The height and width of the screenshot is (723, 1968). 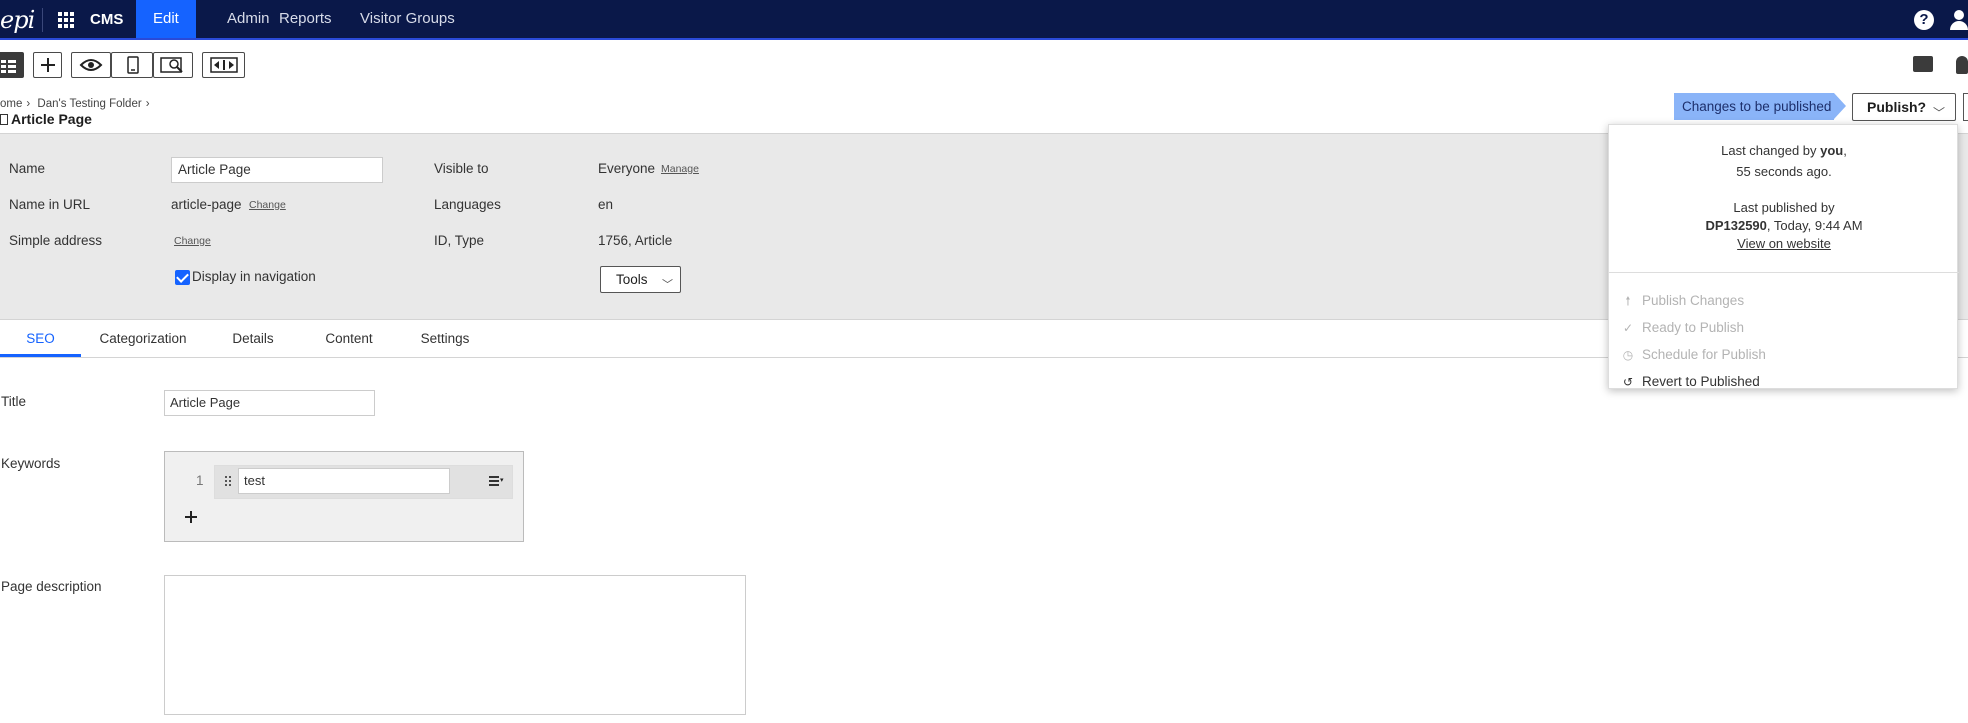 What do you see at coordinates (47, 65) in the screenshot?
I see `add-button` at bounding box center [47, 65].